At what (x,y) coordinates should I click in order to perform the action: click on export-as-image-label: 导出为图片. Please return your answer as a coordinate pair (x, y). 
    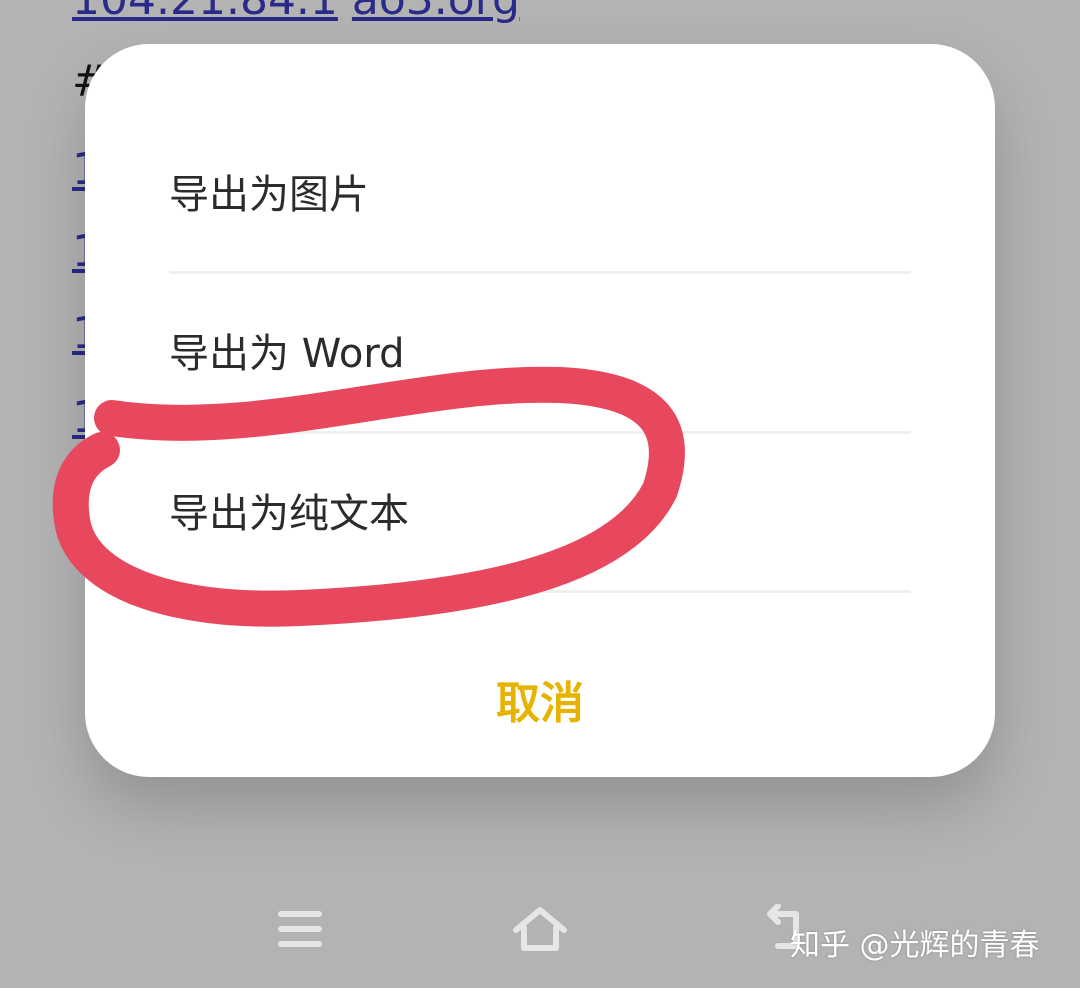
    Looking at the image, I should click on (269, 195).